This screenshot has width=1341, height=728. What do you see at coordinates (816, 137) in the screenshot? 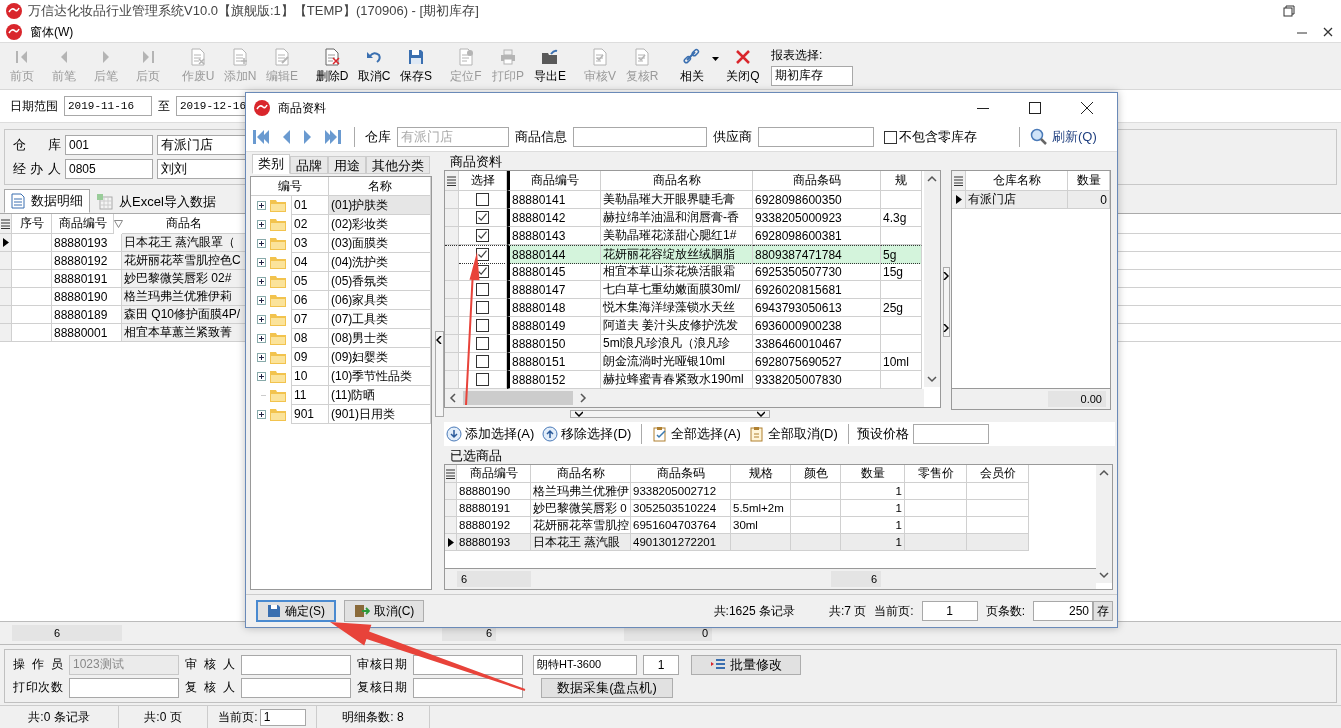
I see `supplier-field` at bounding box center [816, 137].